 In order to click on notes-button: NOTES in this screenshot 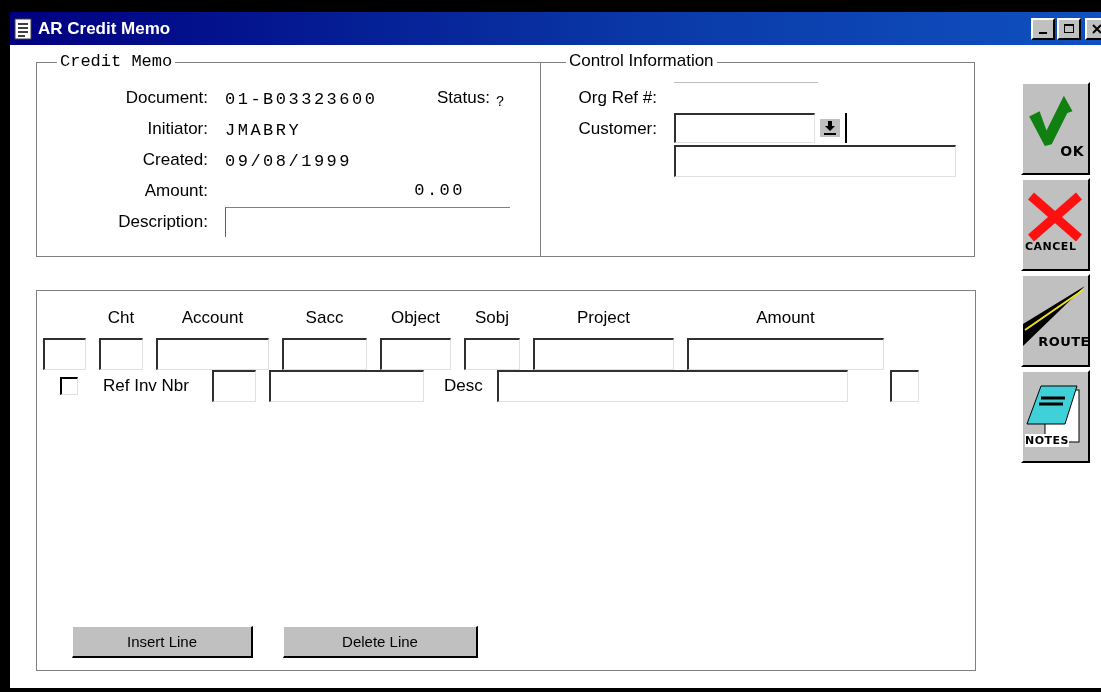, I will do `click(1055, 416)`.